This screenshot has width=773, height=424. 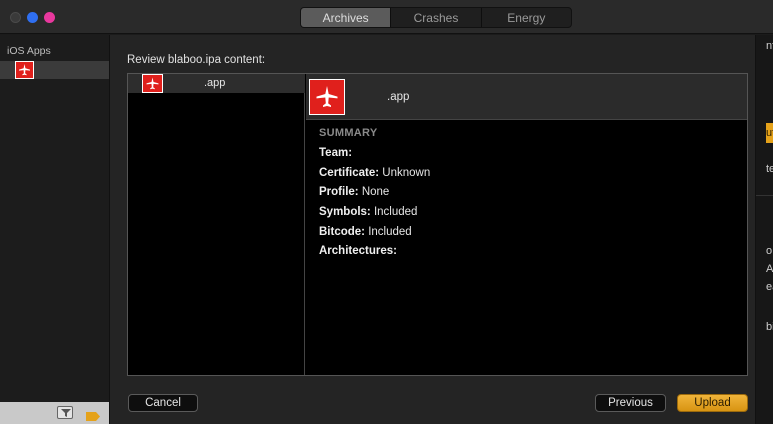 I want to click on background-text-fragment: nfo, so click(x=769, y=46).